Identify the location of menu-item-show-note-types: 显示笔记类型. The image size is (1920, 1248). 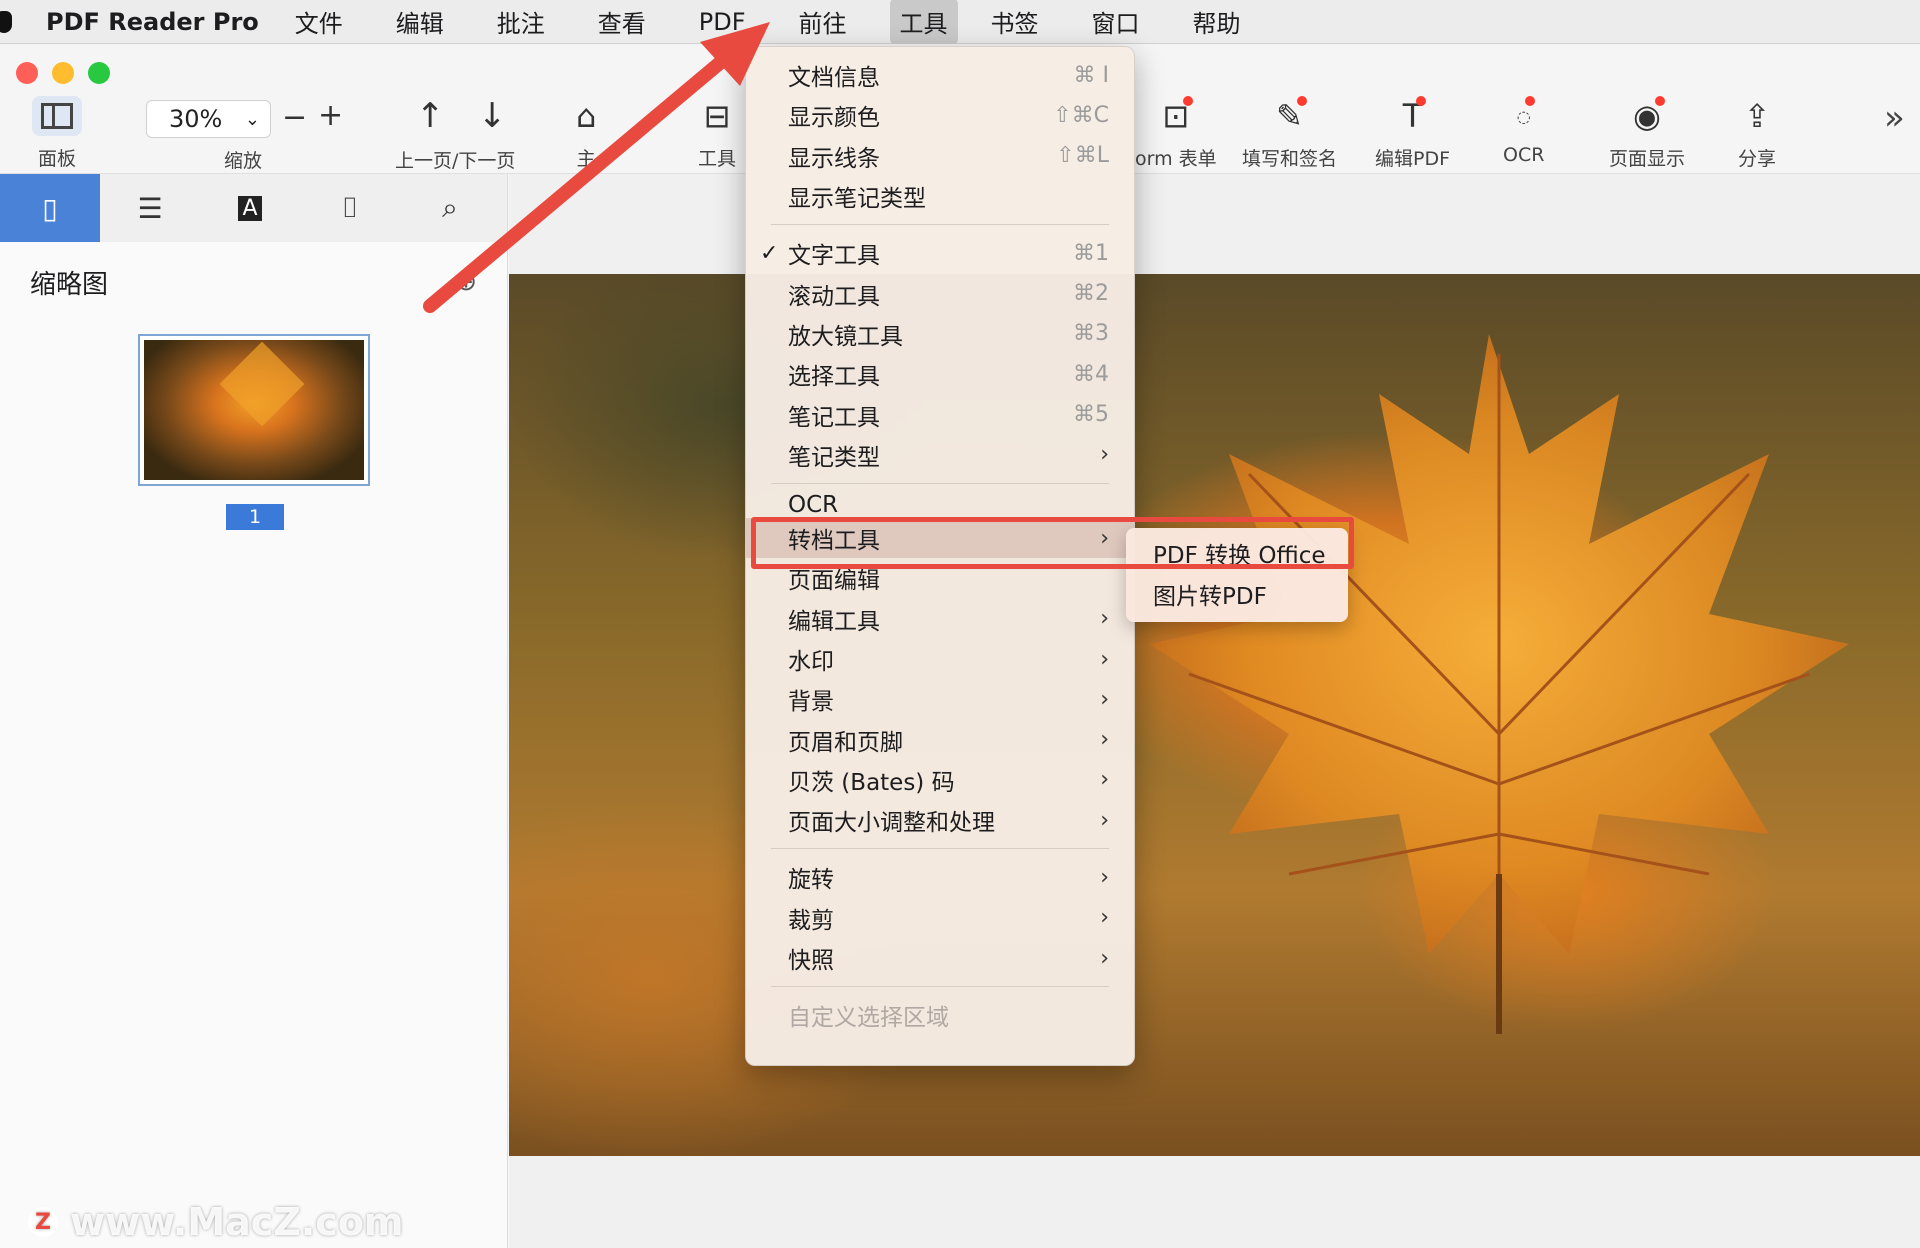
(940, 196).